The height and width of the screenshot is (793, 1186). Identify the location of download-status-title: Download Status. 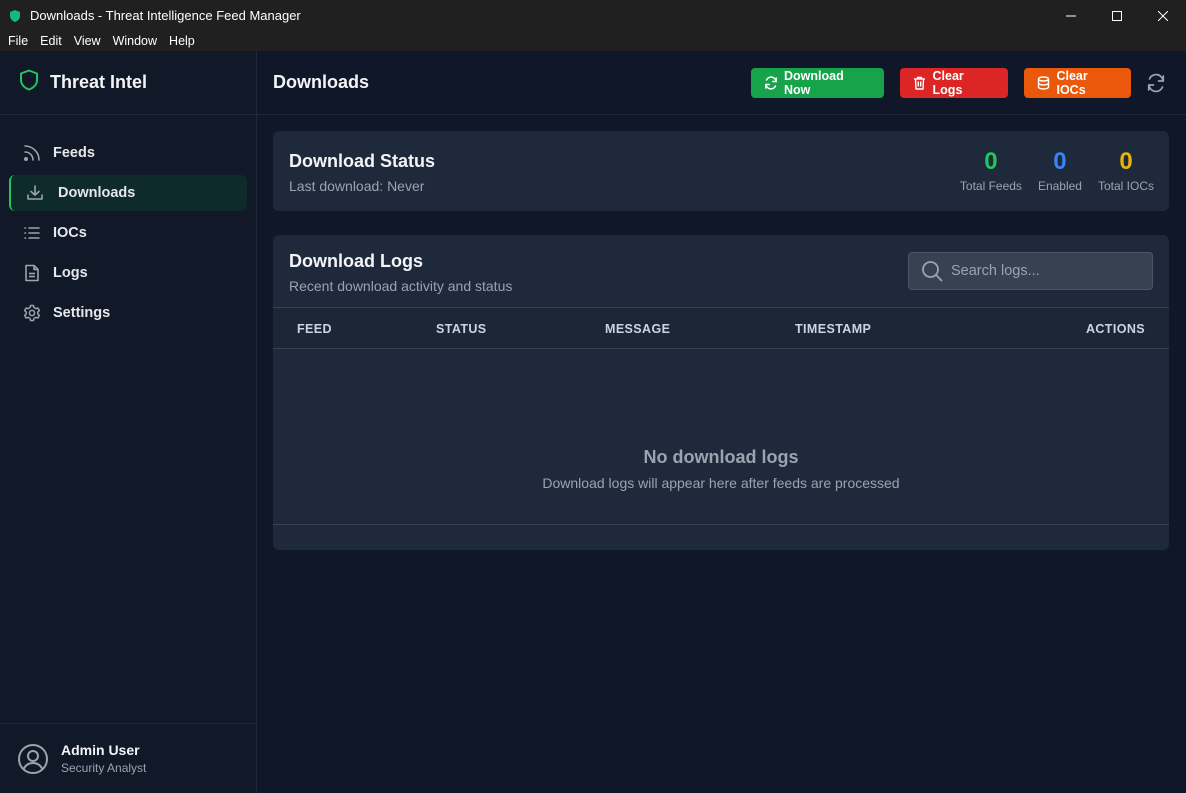
(362, 161).